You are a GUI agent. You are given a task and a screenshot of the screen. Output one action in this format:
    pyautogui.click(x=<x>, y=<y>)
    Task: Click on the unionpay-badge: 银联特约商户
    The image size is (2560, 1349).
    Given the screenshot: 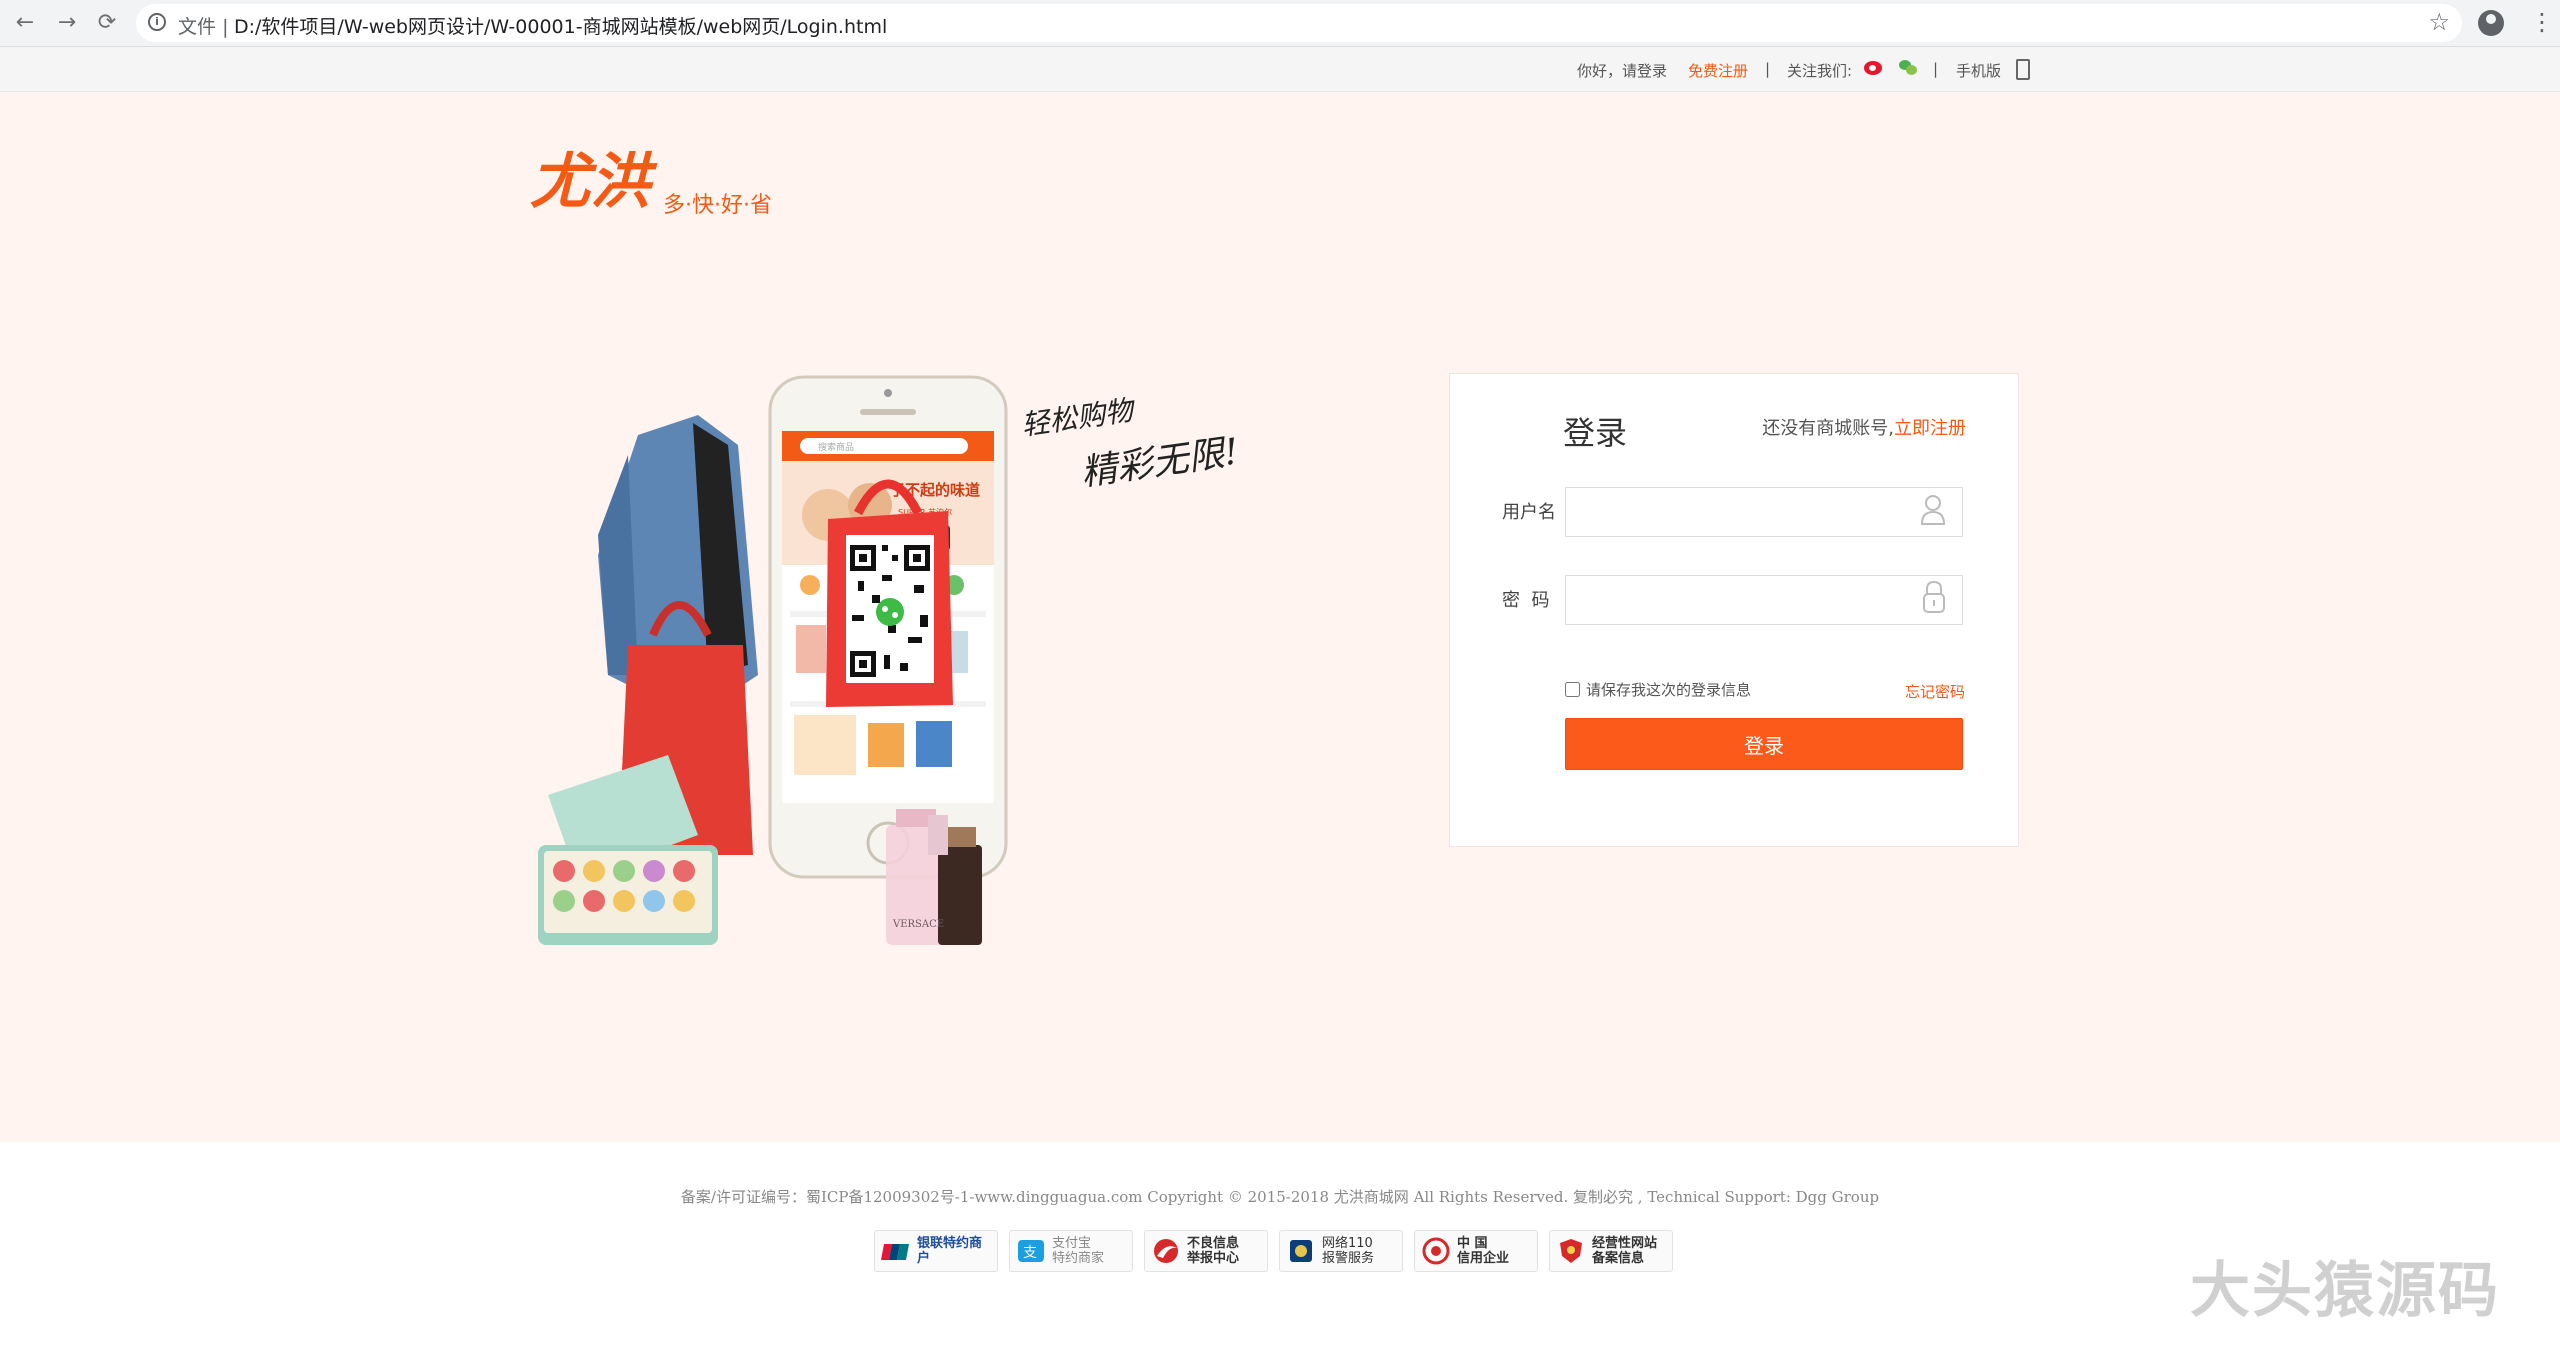 What is the action you would take?
    pyautogui.click(x=936, y=1251)
    